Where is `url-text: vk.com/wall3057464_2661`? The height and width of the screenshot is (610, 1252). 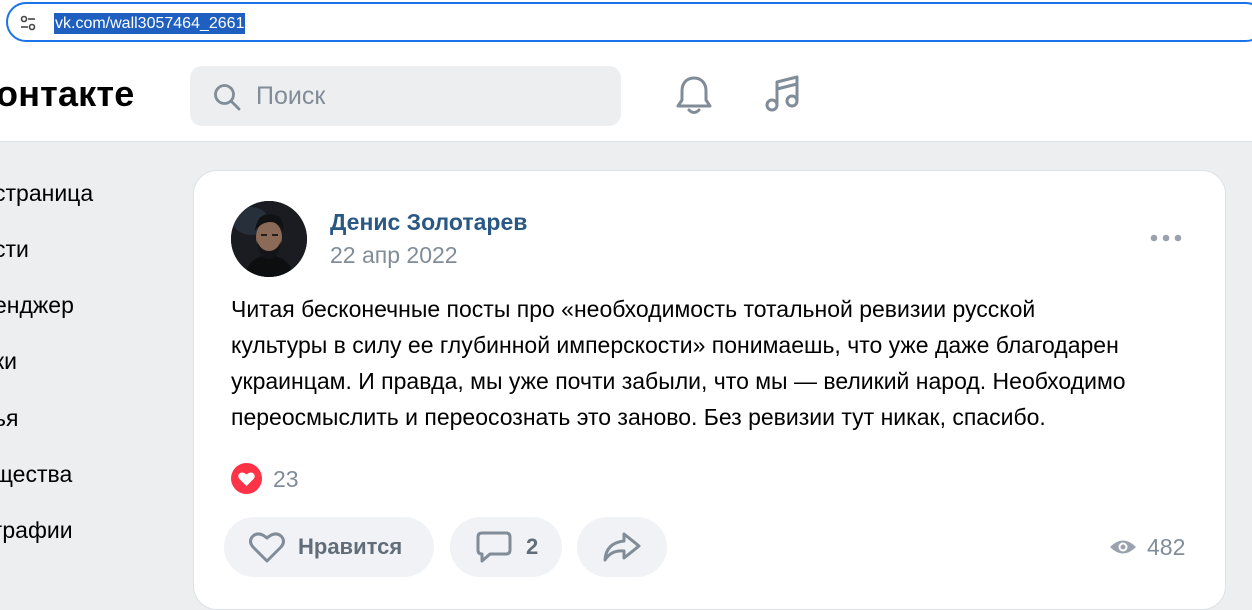 url-text: vk.com/wall3057464_2661 is located at coordinates (150, 23).